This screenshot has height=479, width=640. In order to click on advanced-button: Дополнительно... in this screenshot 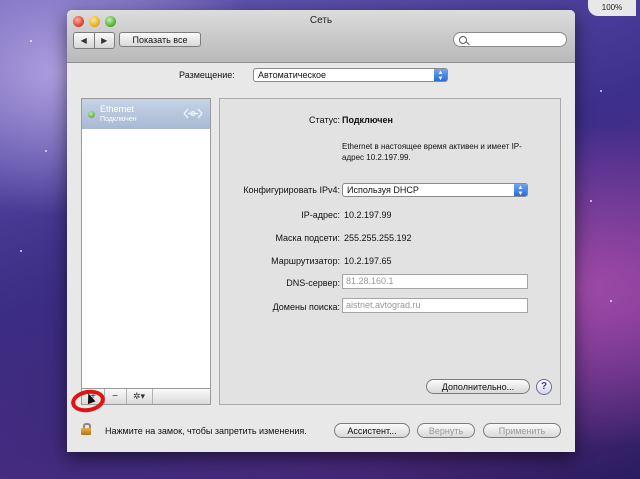, I will do `click(478, 386)`.